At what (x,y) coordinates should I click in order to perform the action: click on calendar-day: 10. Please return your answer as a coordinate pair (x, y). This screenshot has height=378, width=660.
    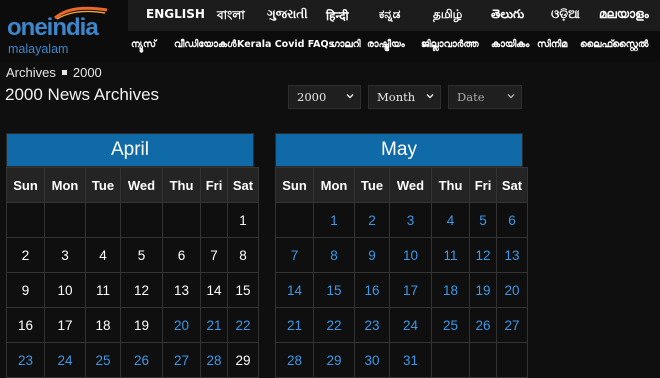
    Looking at the image, I should click on (65, 290).